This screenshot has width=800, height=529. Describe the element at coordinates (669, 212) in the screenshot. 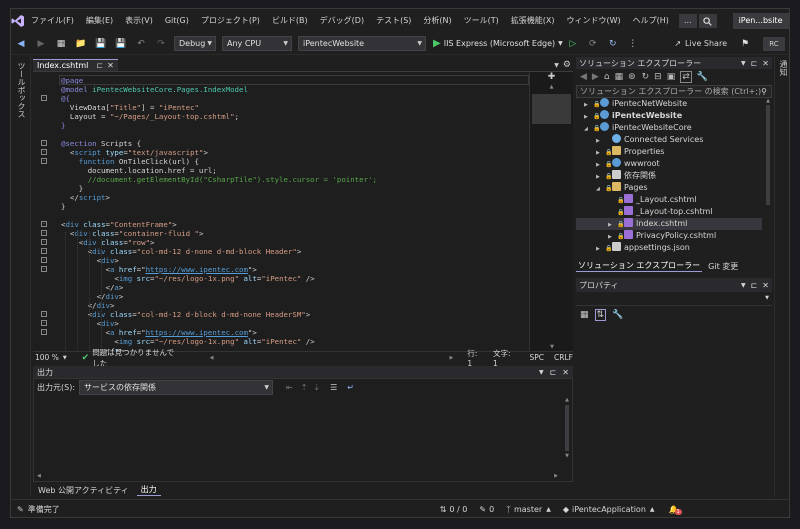

I see `tree-item: 🔒 _Layout-top.cshtml` at that location.